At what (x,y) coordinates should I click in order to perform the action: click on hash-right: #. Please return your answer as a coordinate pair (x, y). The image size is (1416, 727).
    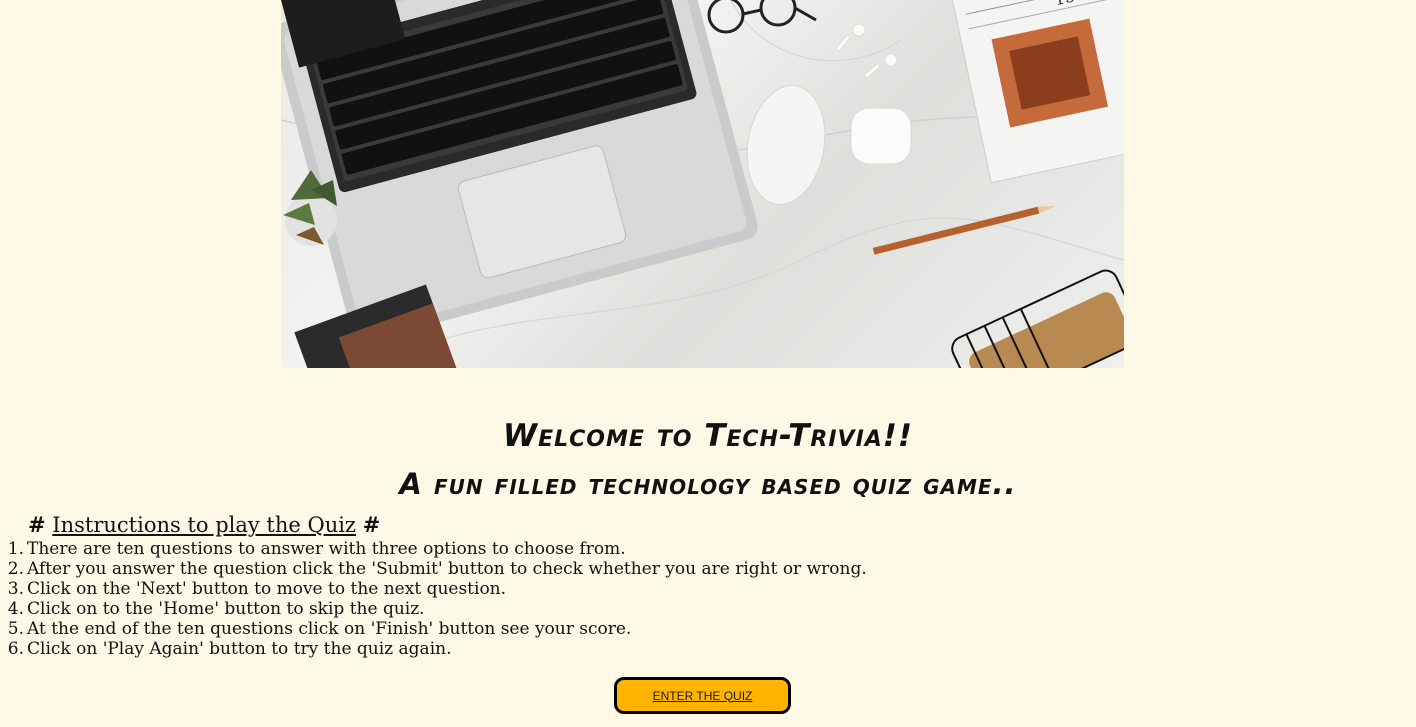
    Looking at the image, I should click on (371, 525).